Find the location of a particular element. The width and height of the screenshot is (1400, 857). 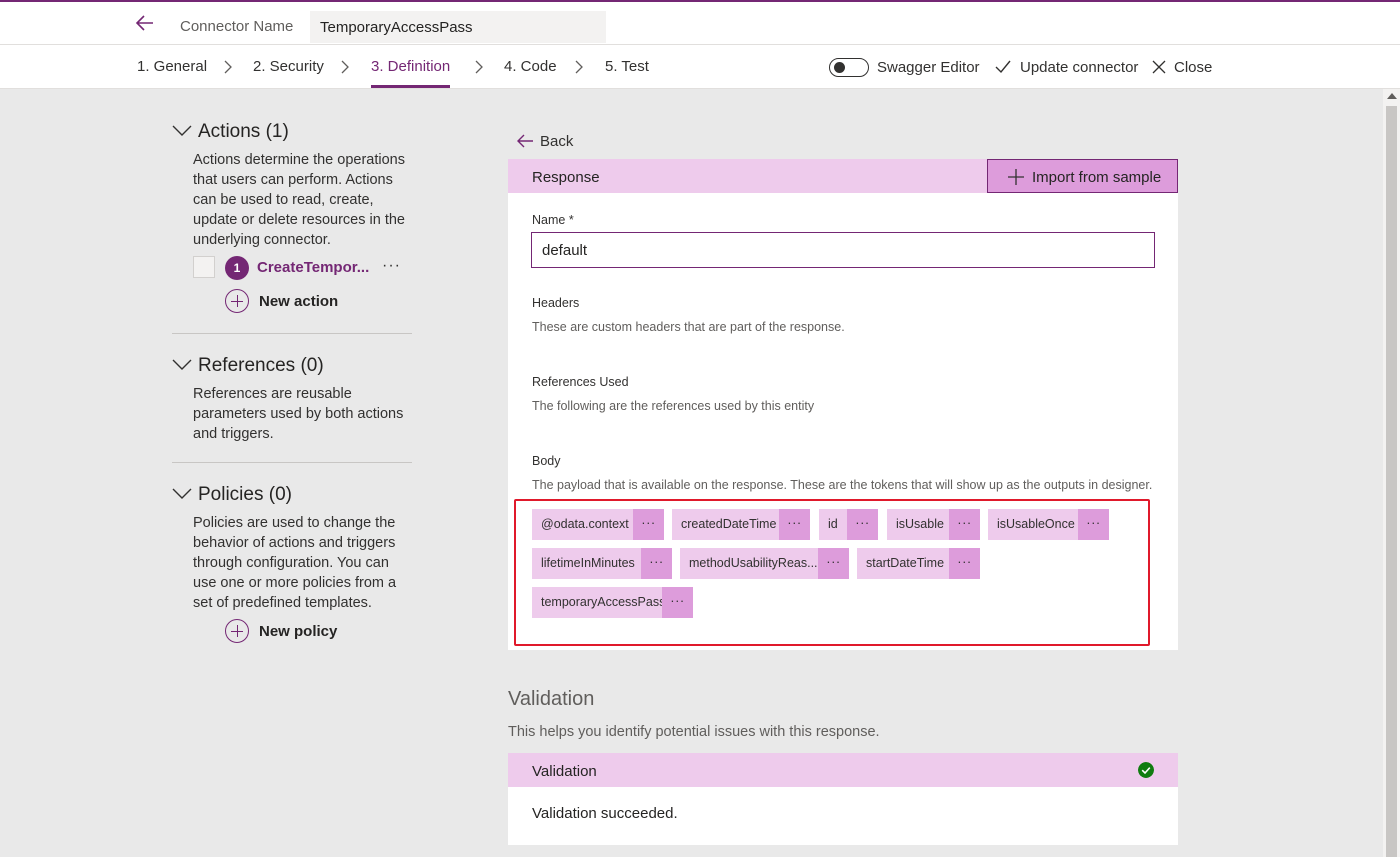

back-link: Back is located at coordinates (546, 141).